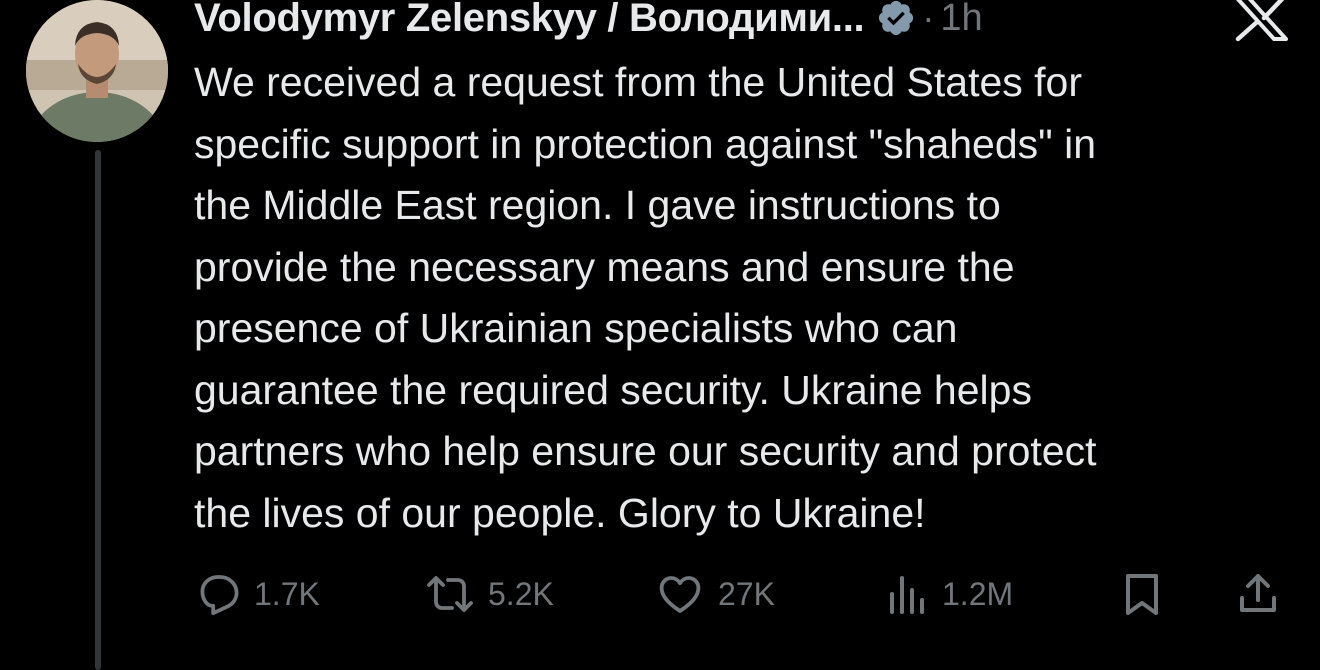 This screenshot has height=670, width=1320. Describe the element at coordinates (1261, 21) in the screenshot. I see `x-logo-icon` at that location.